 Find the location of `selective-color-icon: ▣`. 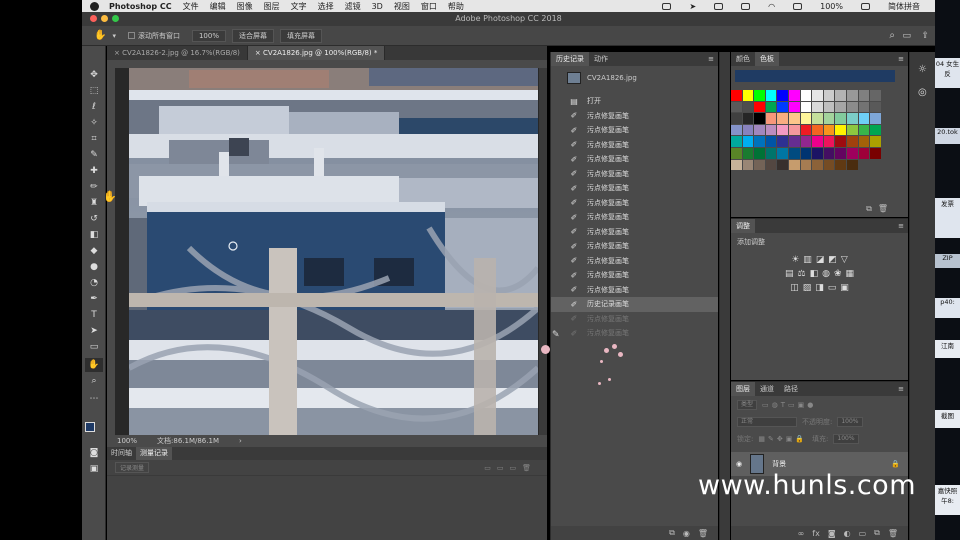

selective-color-icon: ▣ is located at coordinates (844, 288).